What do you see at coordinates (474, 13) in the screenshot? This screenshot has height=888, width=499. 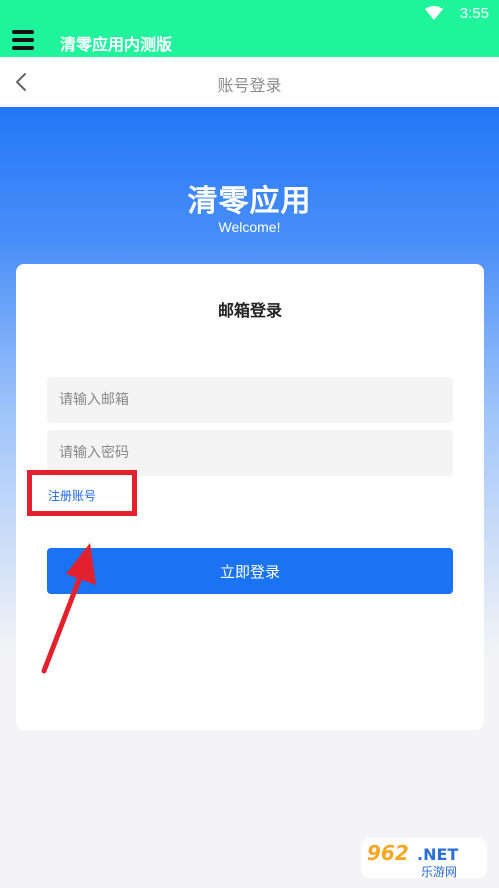 I see `status-time: 3:55` at bounding box center [474, 13].